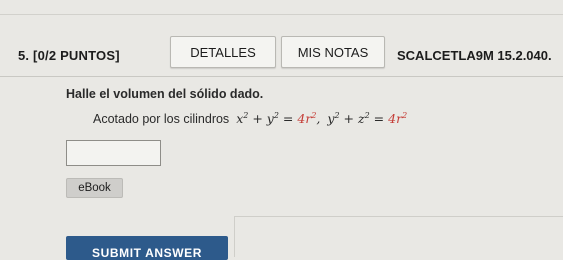 This screenshot has height=260, width=563. Describe the element at coordinates (474, 55) in the screenshot. I see `course-code: SCALCETLA9M 15.2.040.` at that location.